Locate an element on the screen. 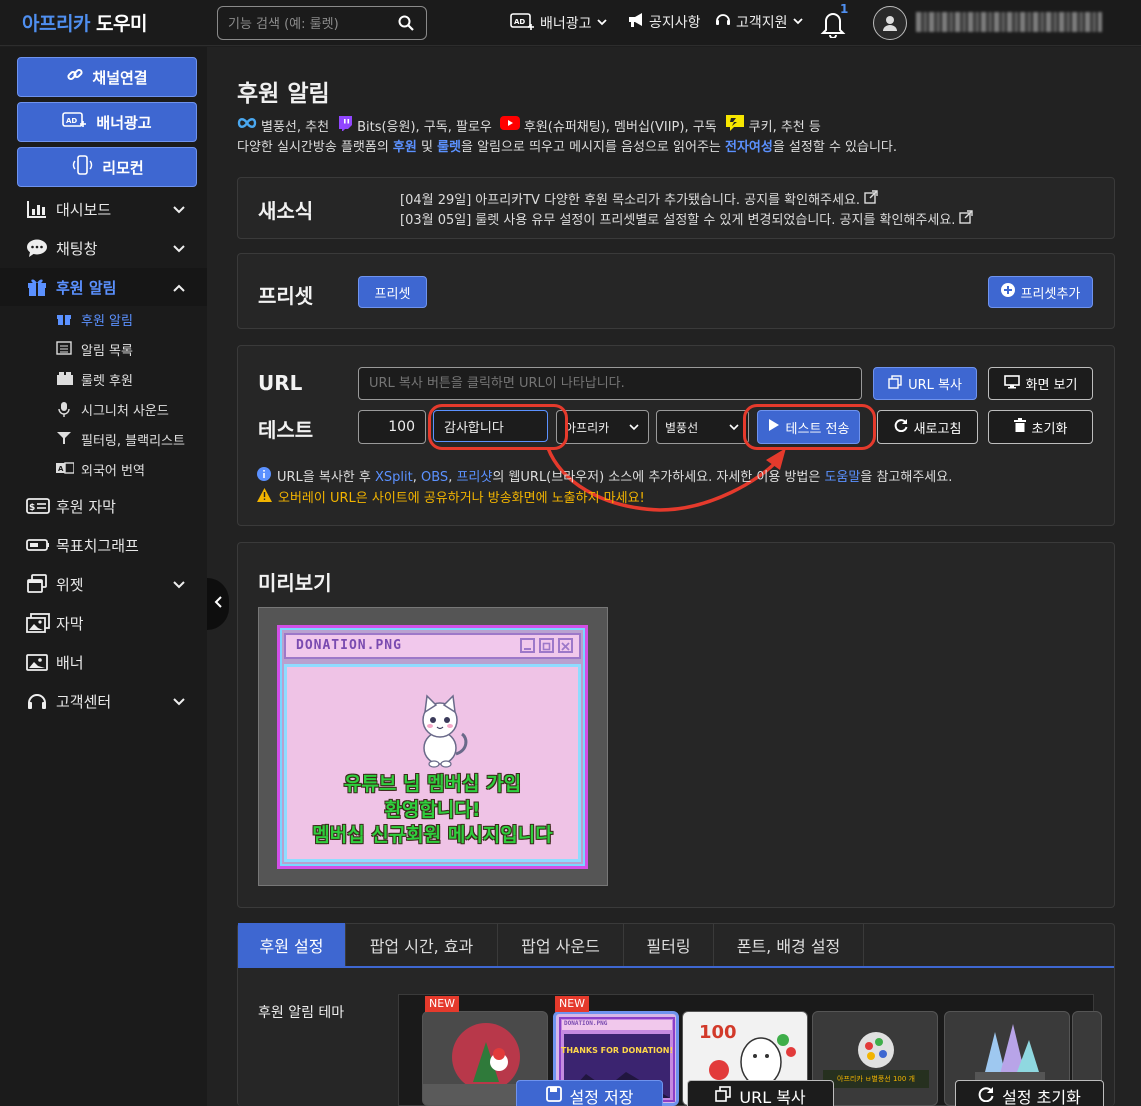 This screenshot has width=1141, height=1106. thumb-100-number: 100 is located at coordinates (718, 1032).